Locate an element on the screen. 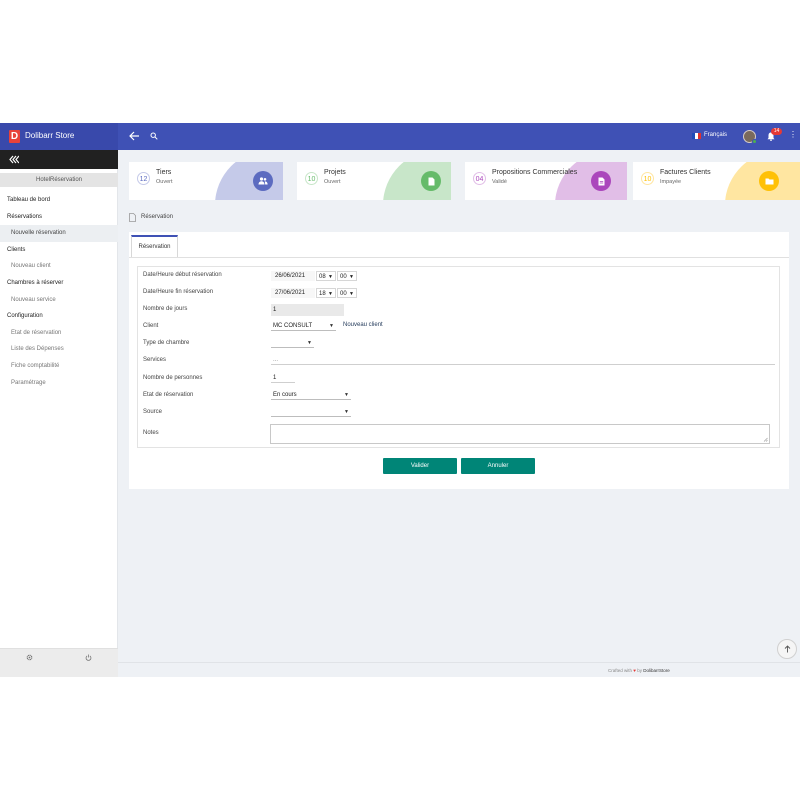  tab-divider is located at coordinates (459, 257).